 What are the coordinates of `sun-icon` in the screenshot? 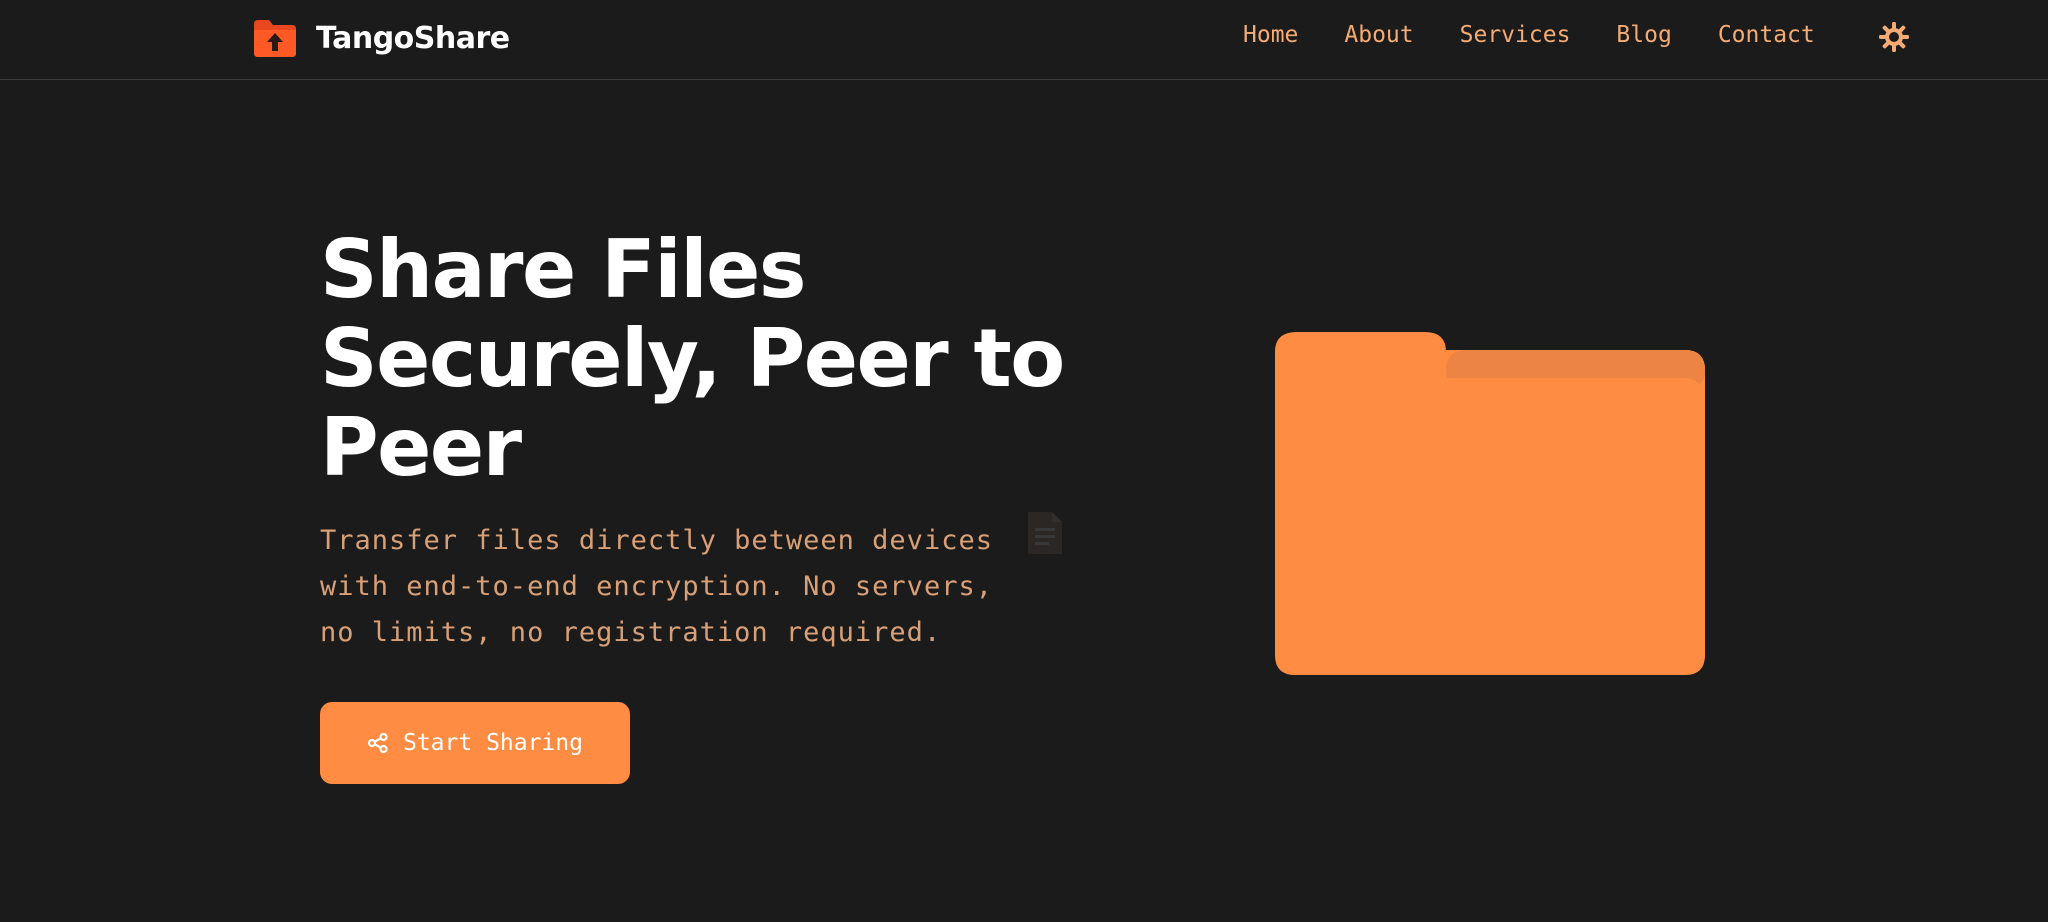 It's located at (1894, 37).